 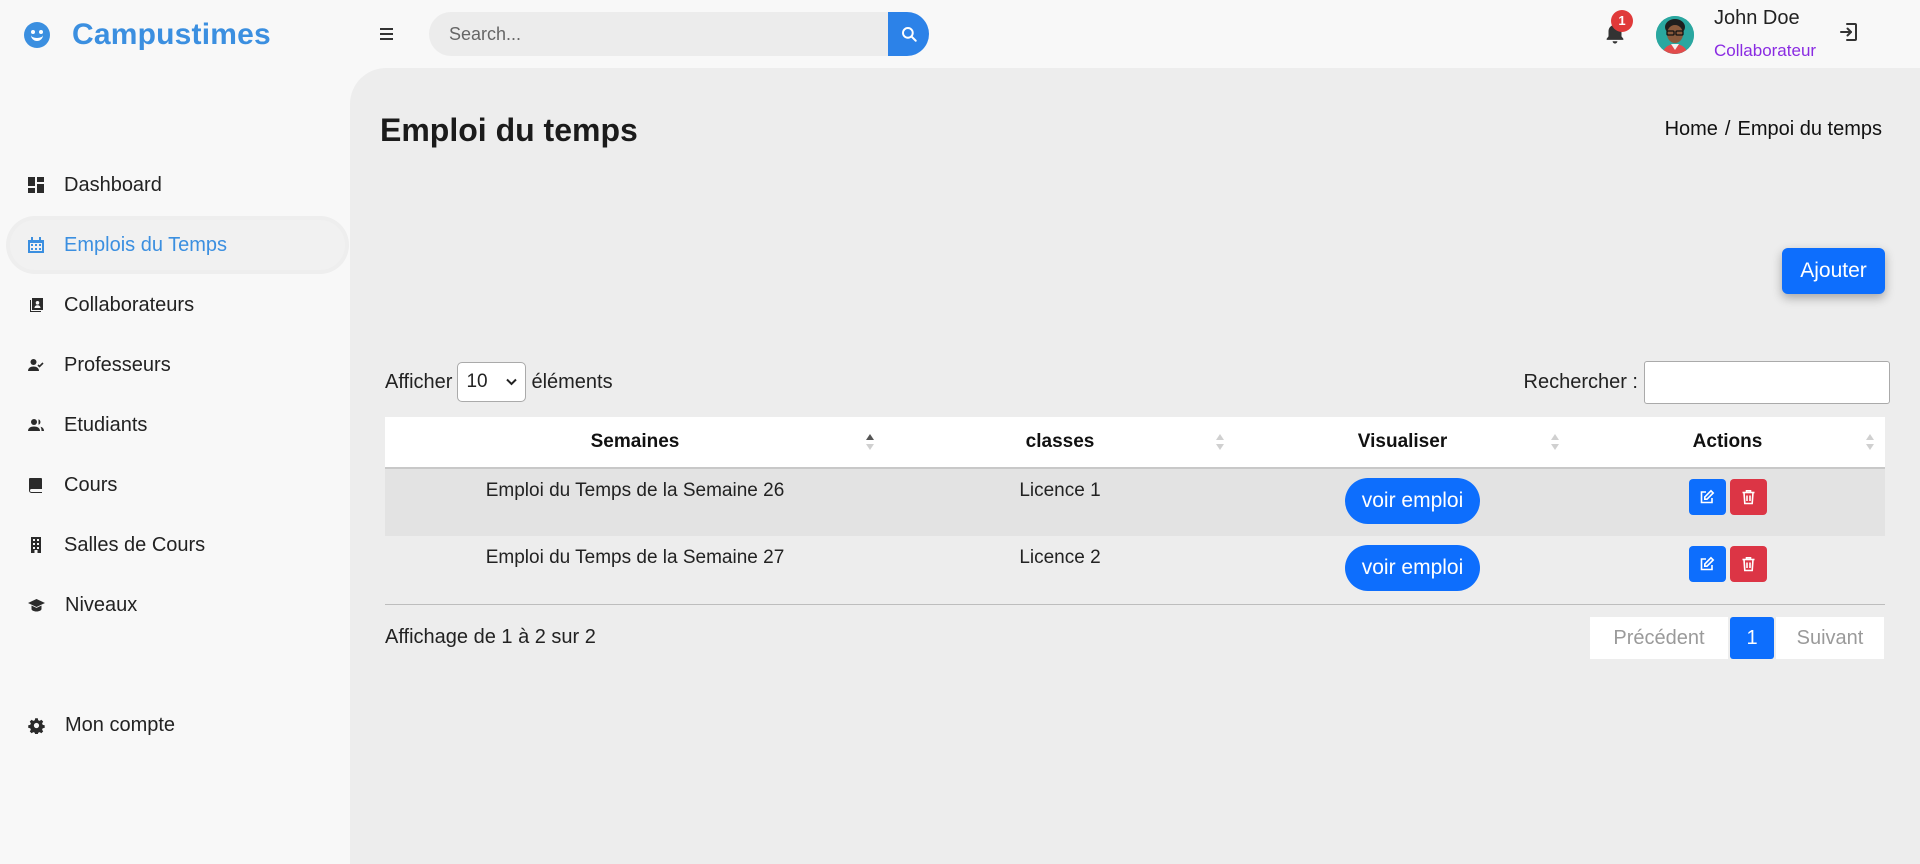 What do you see at coordinates (635, 443) in the screenshot?
I see `column-header-semaines: Semaines` at bounding box center [635, 443].